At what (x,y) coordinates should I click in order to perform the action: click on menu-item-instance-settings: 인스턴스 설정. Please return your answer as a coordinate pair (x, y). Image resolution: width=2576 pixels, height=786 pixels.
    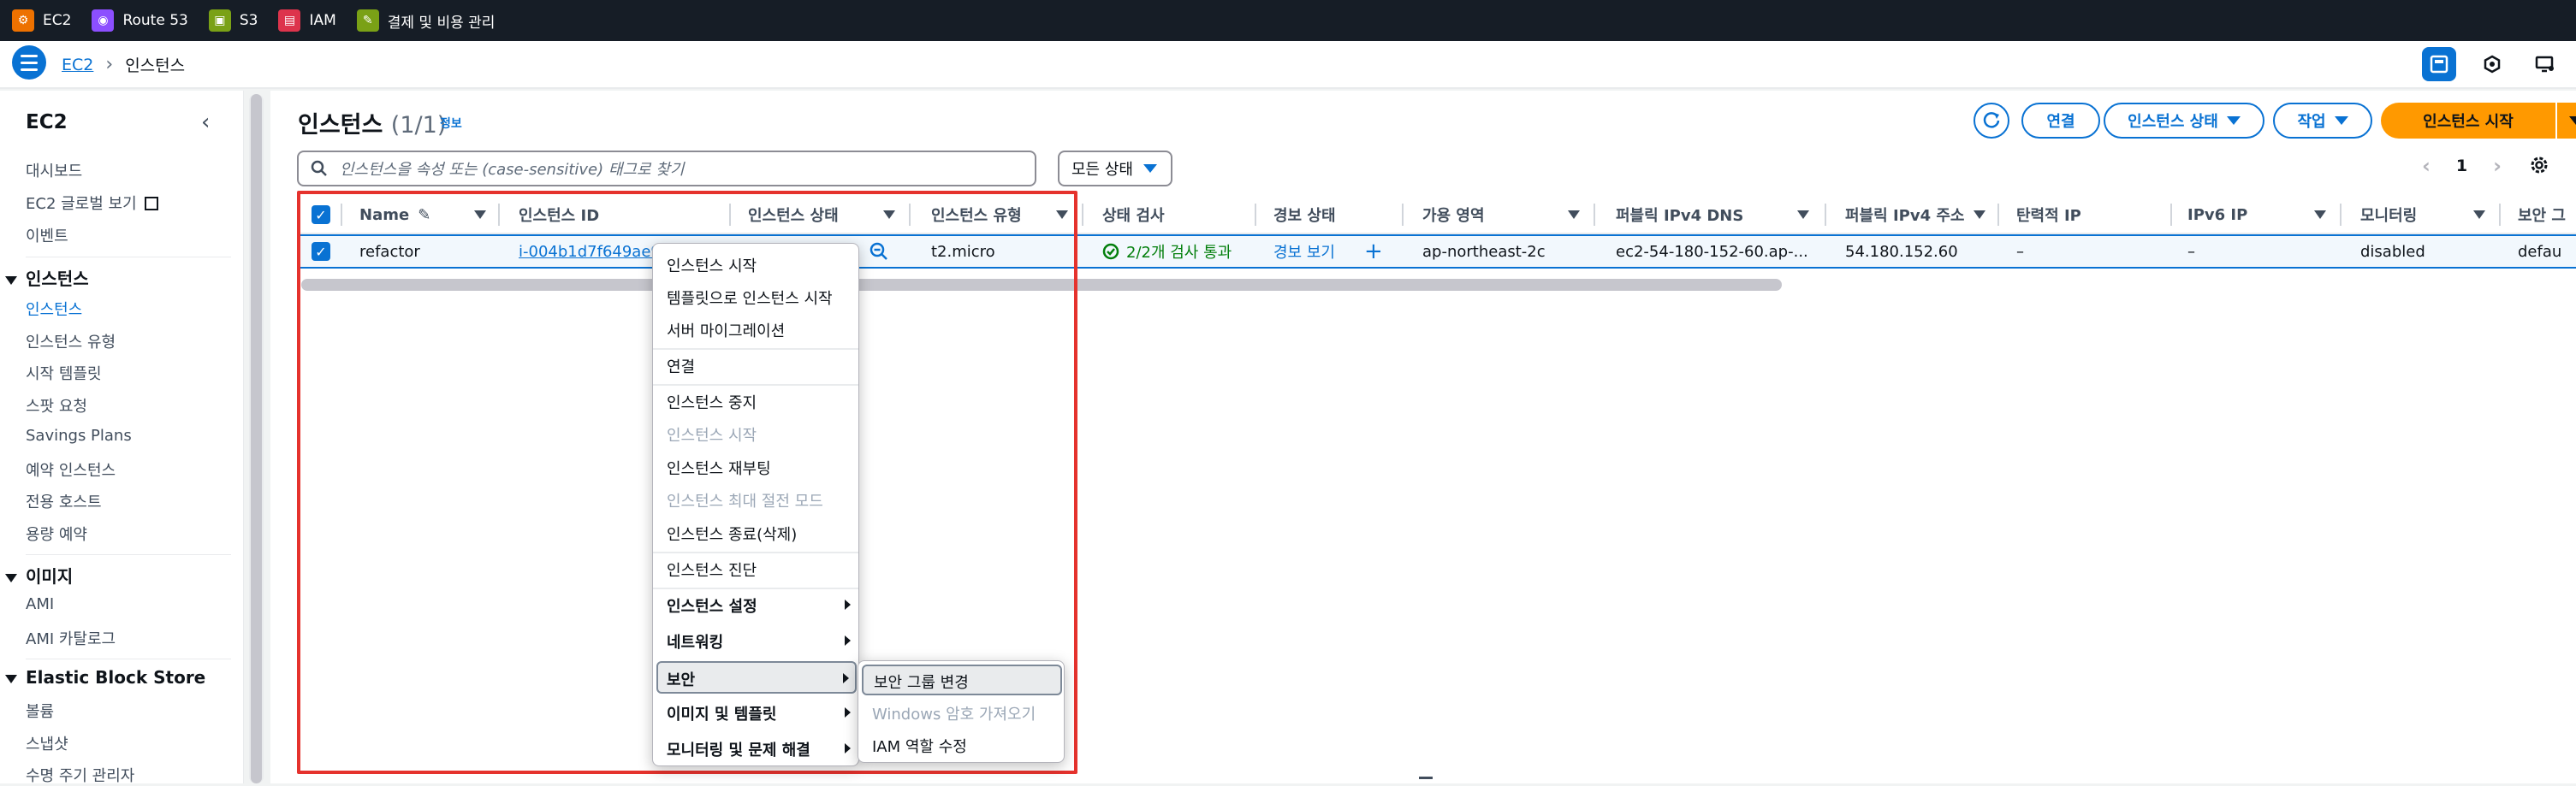
    Looking at the image, I should click on (762, 605).